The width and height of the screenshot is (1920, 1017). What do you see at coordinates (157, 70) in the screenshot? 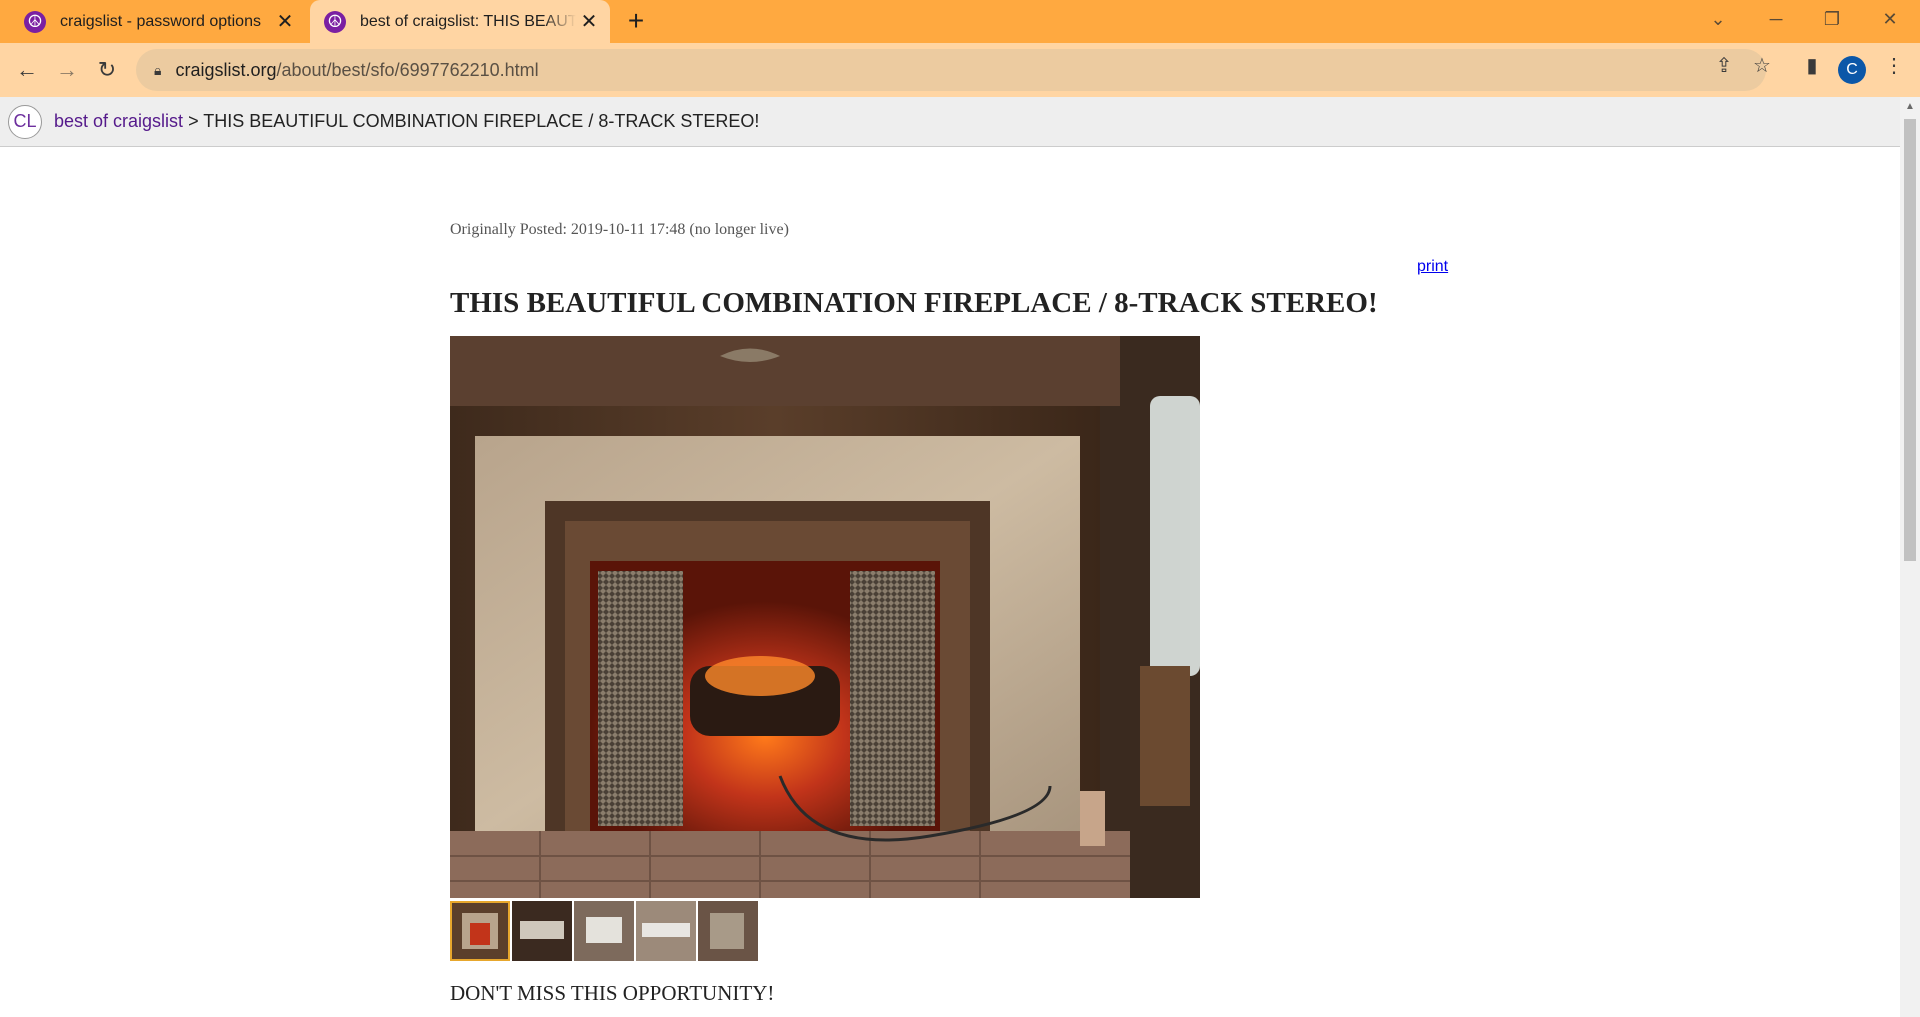
I see `lock-icon: 🔒︎` at bounding box center [157, 70].